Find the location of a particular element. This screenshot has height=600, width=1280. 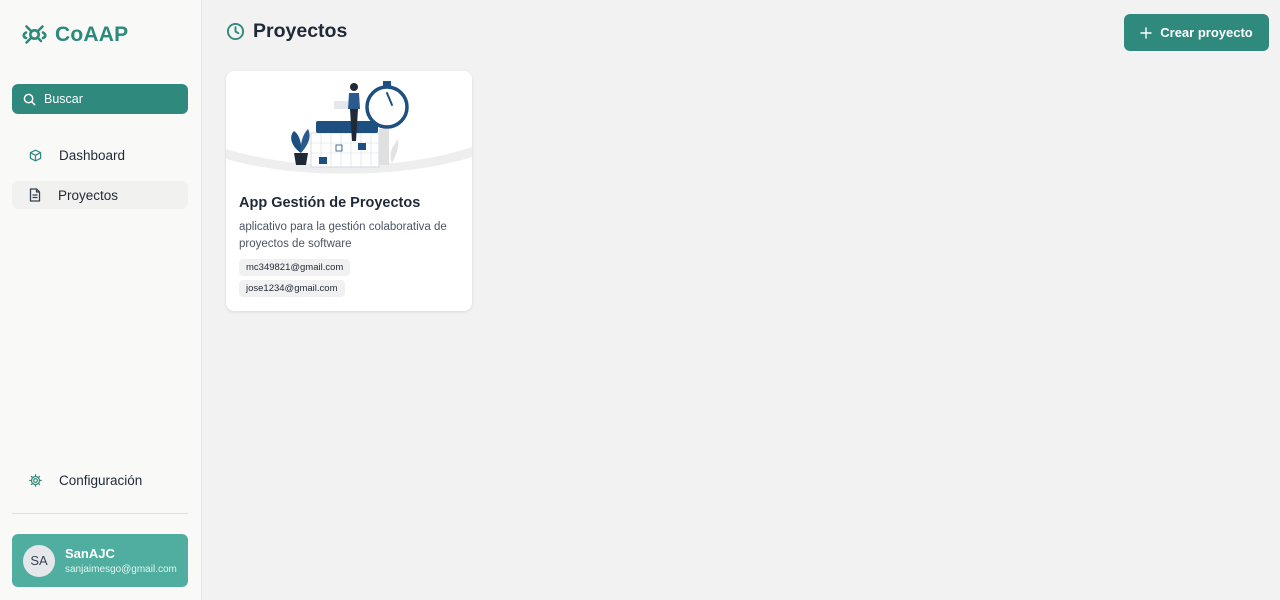

member-tag: jose1234@gmail.com is located at coordinates (292, 288).